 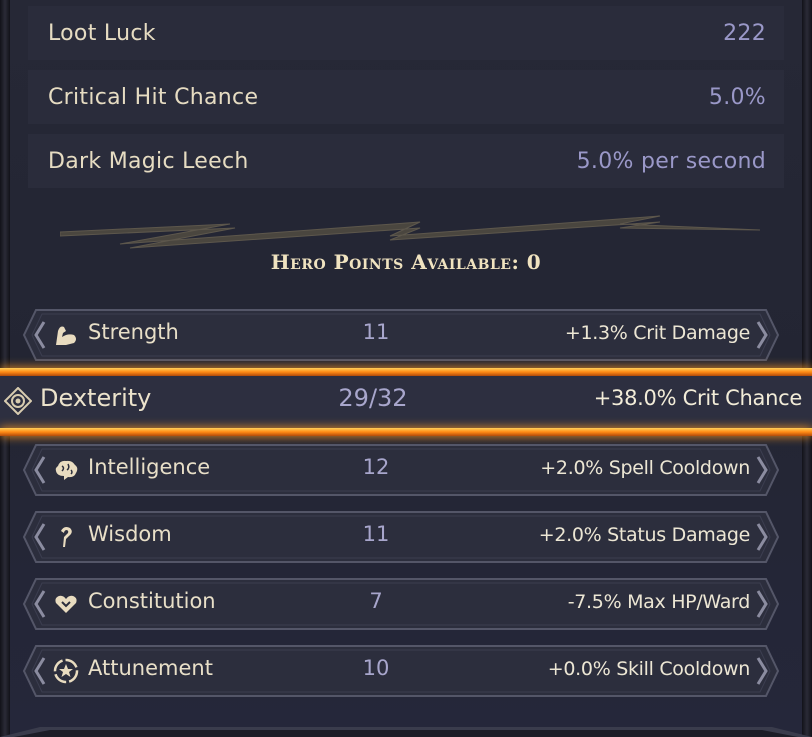 What do you see at coordinates (657, 333) in the screenshot?
I see `attribute-bonus: +1.3% Crit Damage` at bounding box center [657, 333].